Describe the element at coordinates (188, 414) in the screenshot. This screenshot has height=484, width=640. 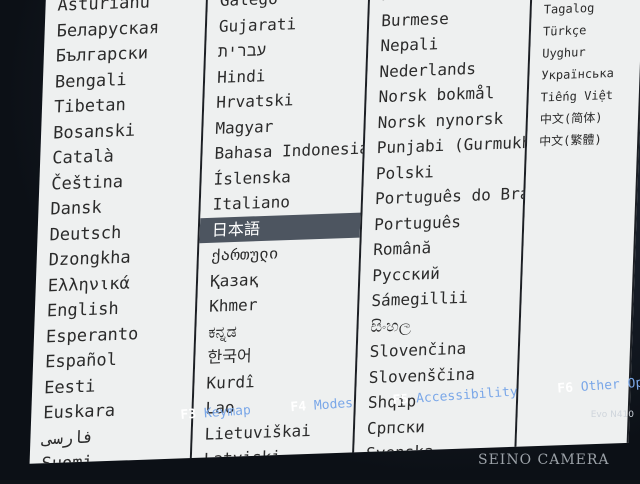
I see `f3-key: F3` at that location.